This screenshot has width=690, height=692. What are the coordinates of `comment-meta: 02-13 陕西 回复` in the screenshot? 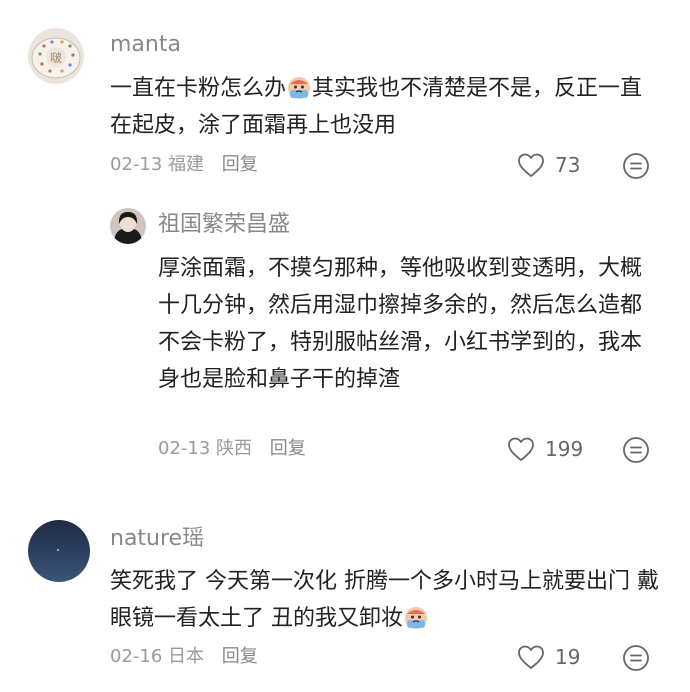 It's located at (232, 449).